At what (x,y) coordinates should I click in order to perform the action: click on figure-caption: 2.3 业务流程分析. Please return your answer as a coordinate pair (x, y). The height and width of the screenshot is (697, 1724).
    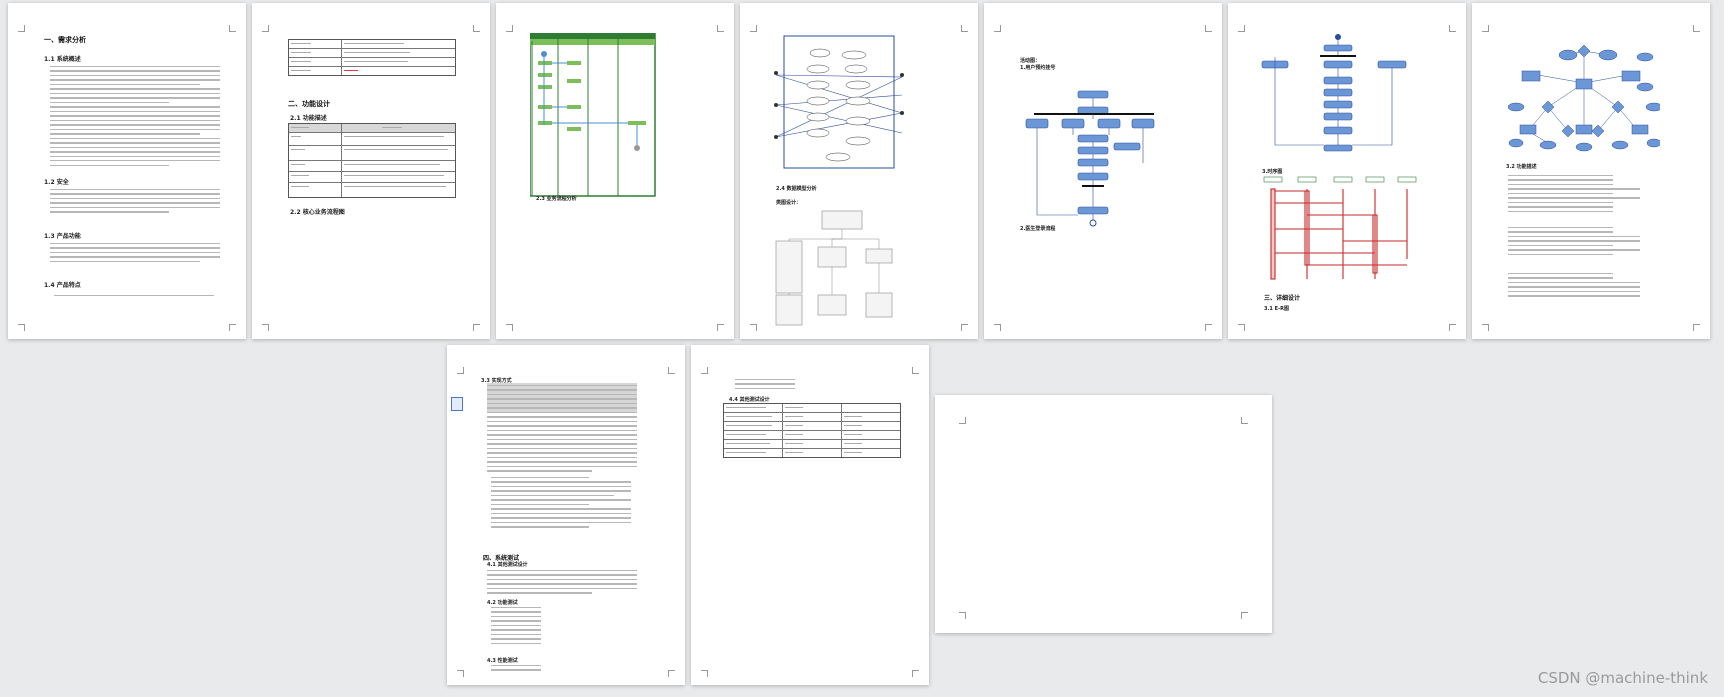
    Looking at the image, I should click on (556, 199).